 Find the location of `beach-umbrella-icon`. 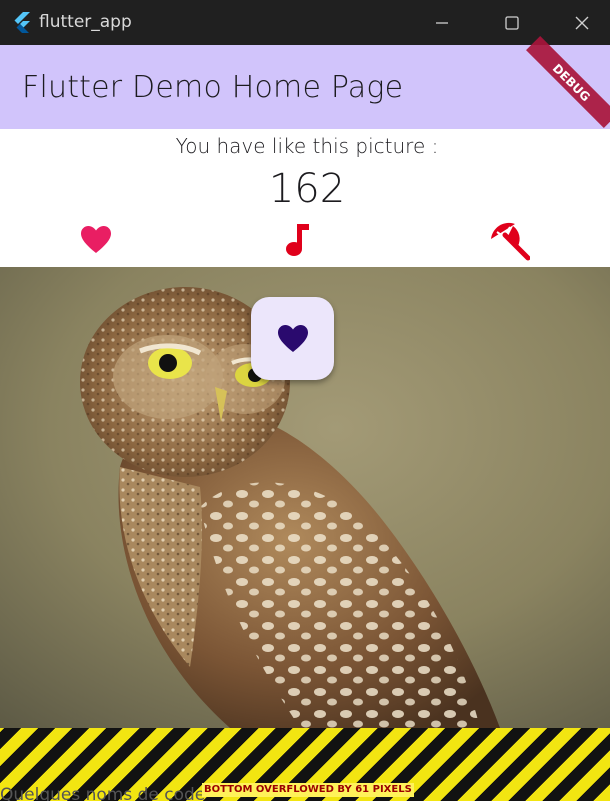

beach-umbrella-icon is located at coordinates (509, 243).